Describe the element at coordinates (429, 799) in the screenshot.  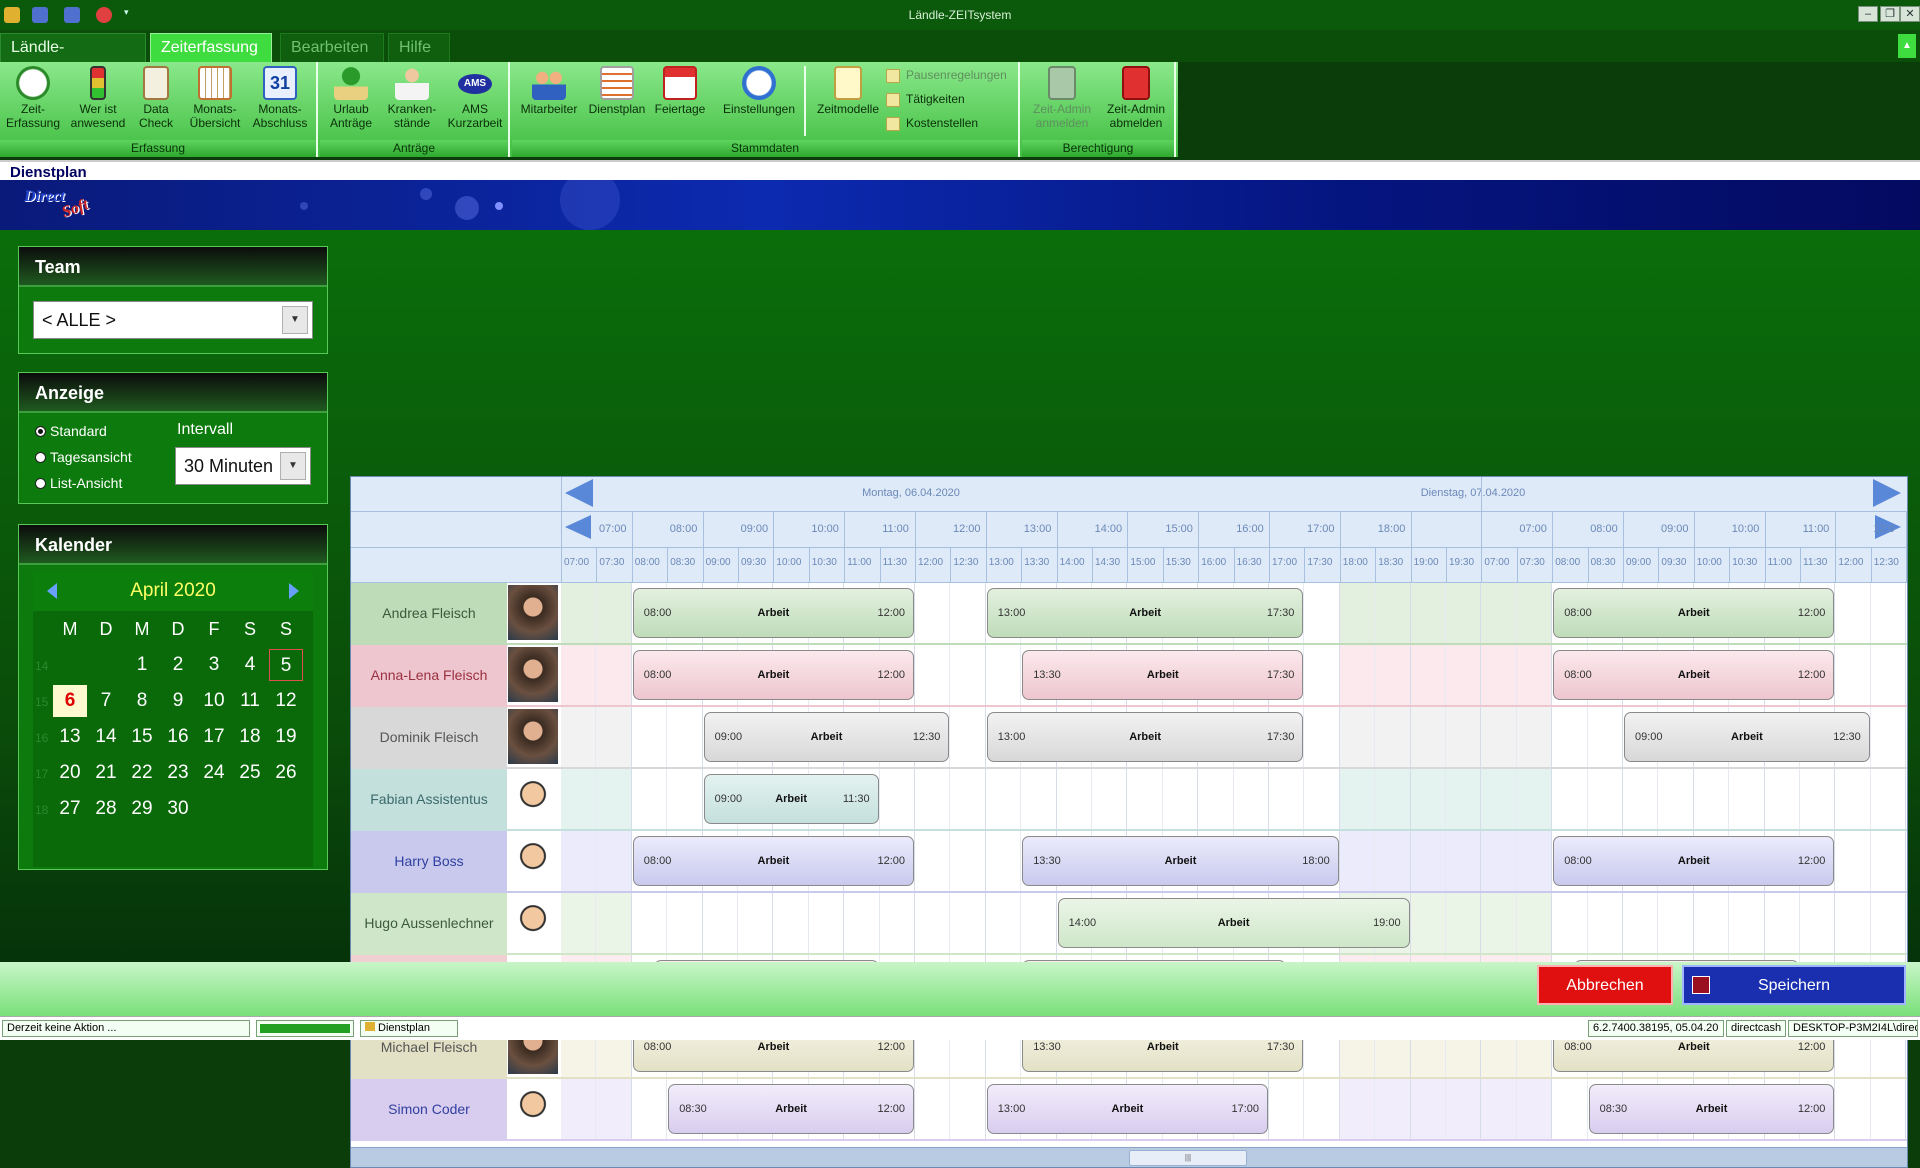
I see `employee-name: Fabian Assistentus` at that location.